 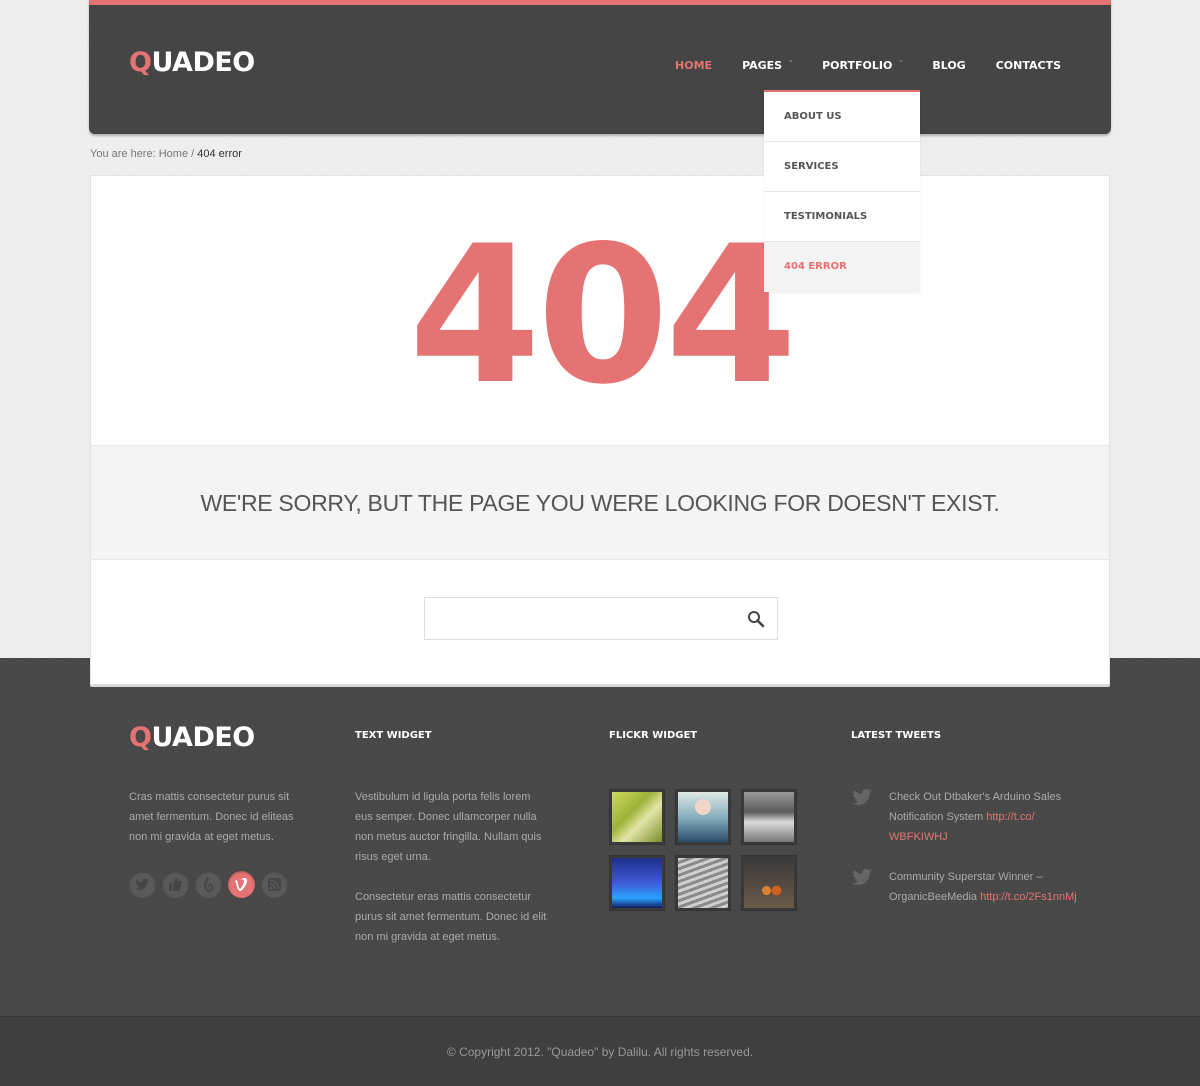 I want to click on flickr-widget-title: FLICKR WIDGET, so click(x=653, y=735).